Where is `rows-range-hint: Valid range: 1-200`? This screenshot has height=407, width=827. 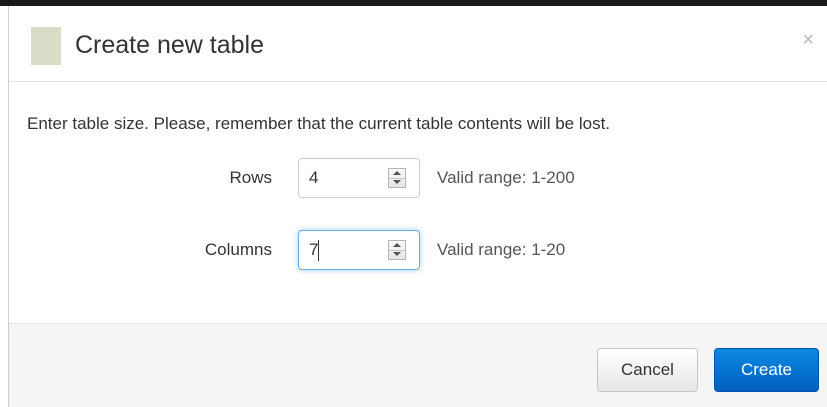
rows-range-hint: Valid range: 1-200 is located at coordinates (506, 177).